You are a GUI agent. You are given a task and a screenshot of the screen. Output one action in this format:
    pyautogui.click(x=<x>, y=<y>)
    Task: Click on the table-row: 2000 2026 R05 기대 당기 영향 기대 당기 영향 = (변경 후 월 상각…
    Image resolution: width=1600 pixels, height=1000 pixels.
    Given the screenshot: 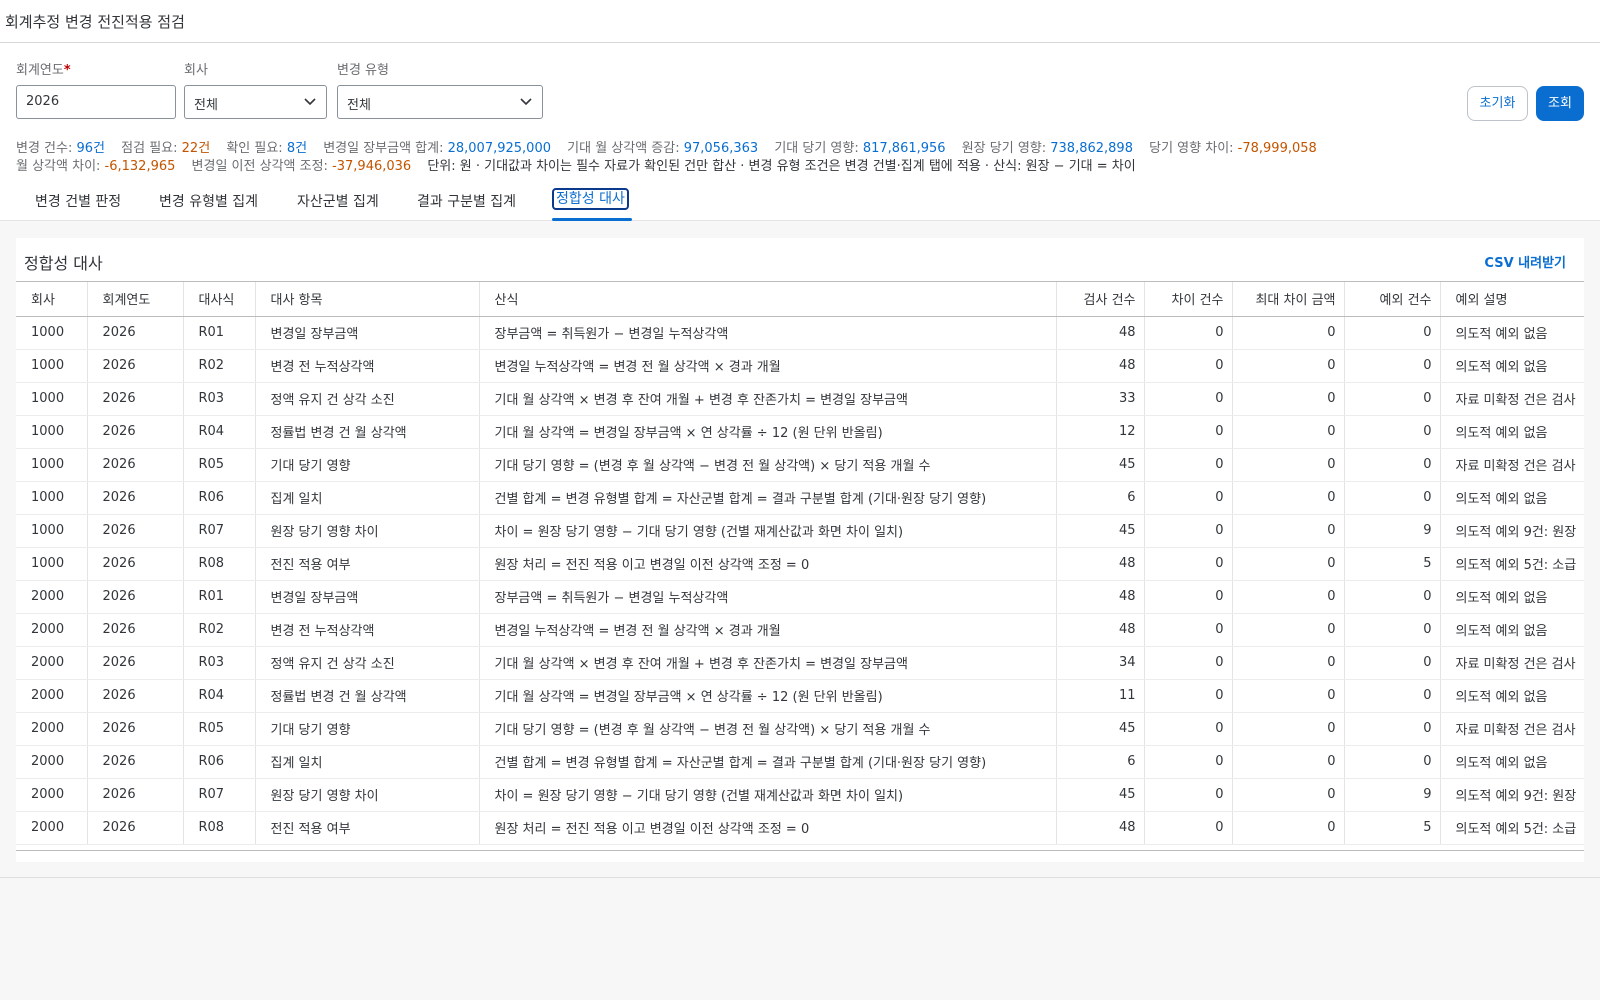 What is the action you would take?
    pyautogui.click(x=800, y=729)
    